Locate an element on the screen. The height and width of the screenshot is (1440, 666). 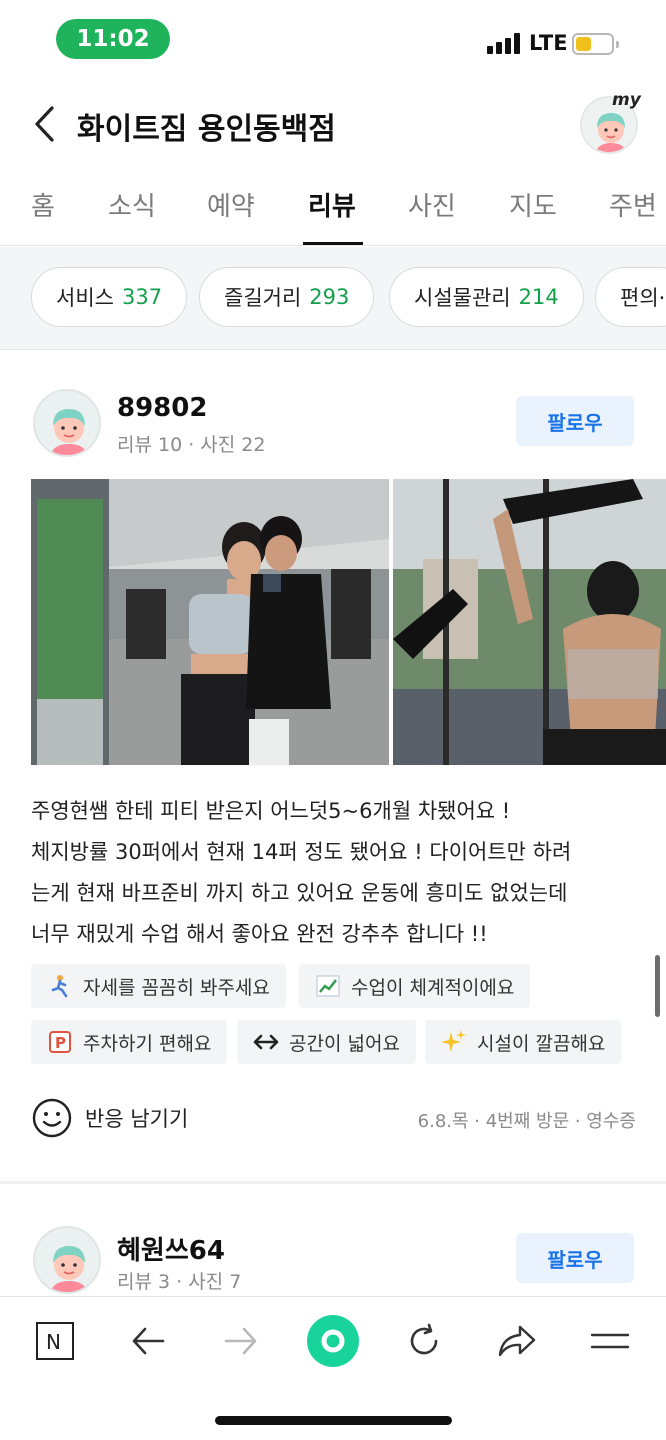
refresh-button is located at coordinates (424, 1341).